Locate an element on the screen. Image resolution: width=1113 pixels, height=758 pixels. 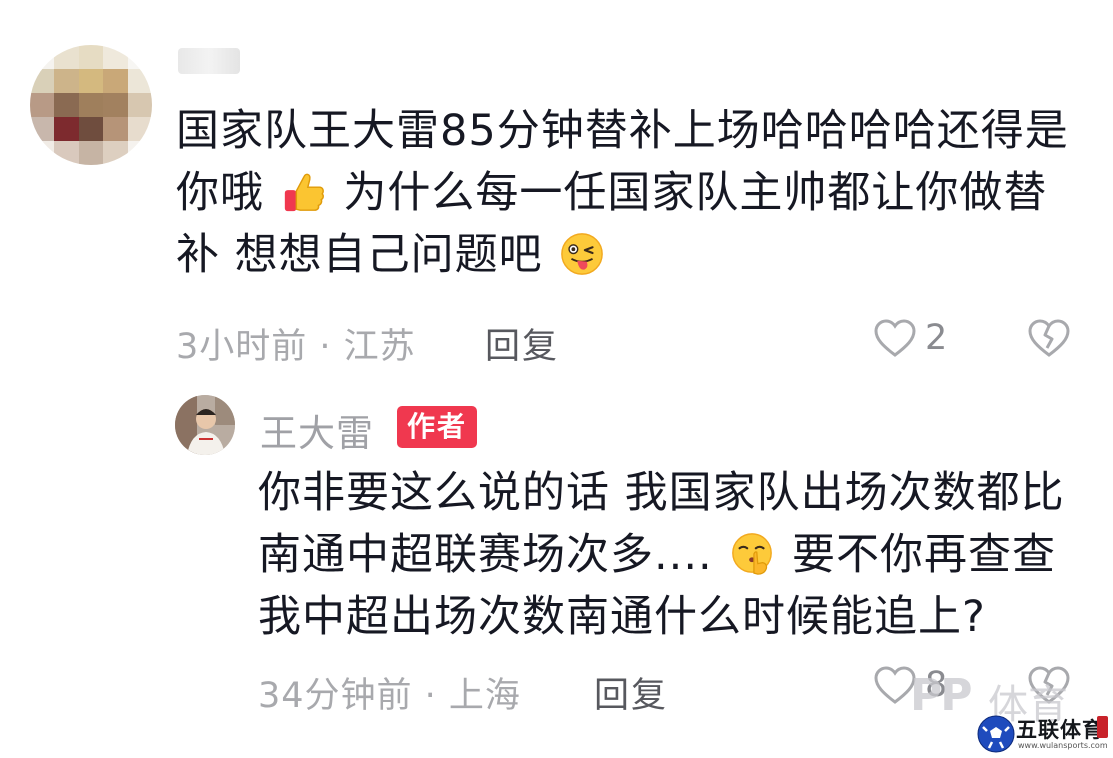
site-logo-seal is located at coordinates (1102, 727).